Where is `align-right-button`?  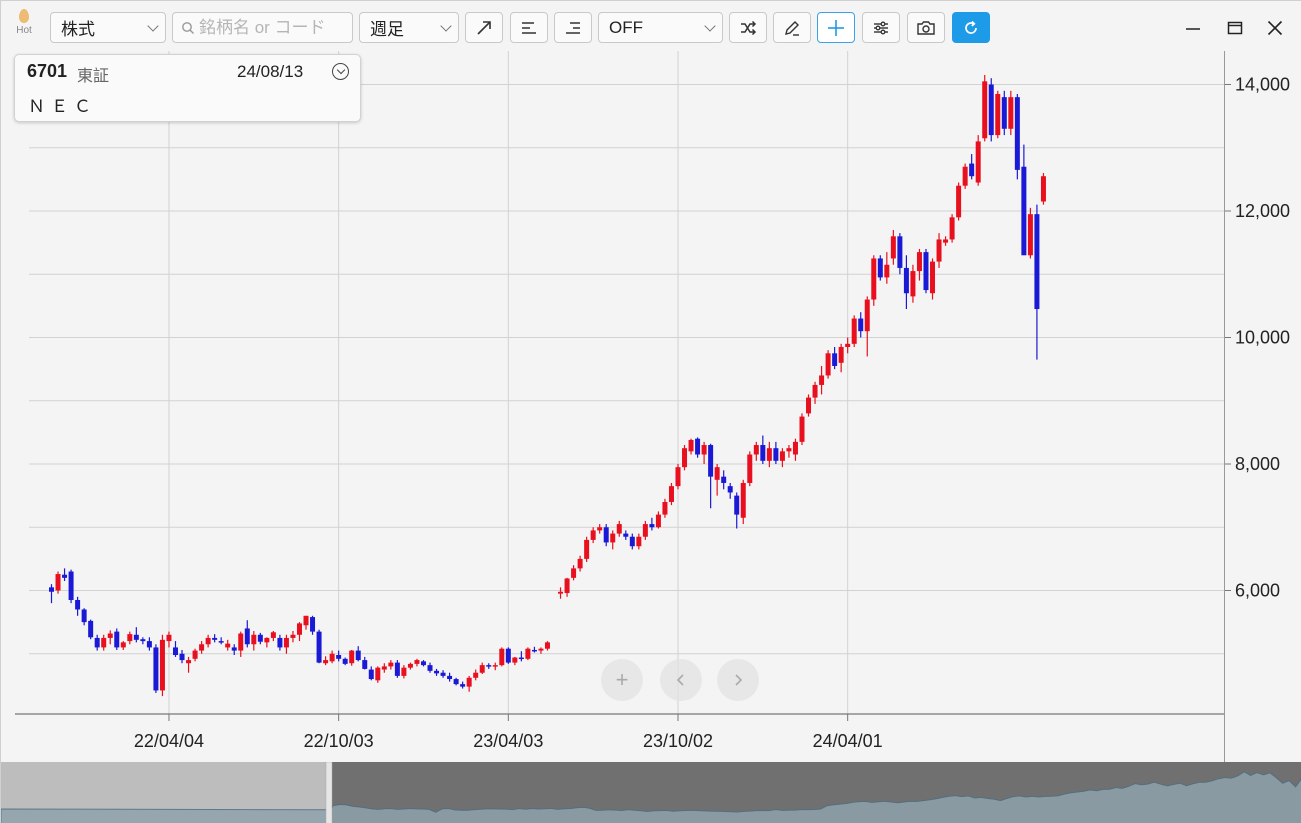
align-right-button is located at coordinates (573, 27).